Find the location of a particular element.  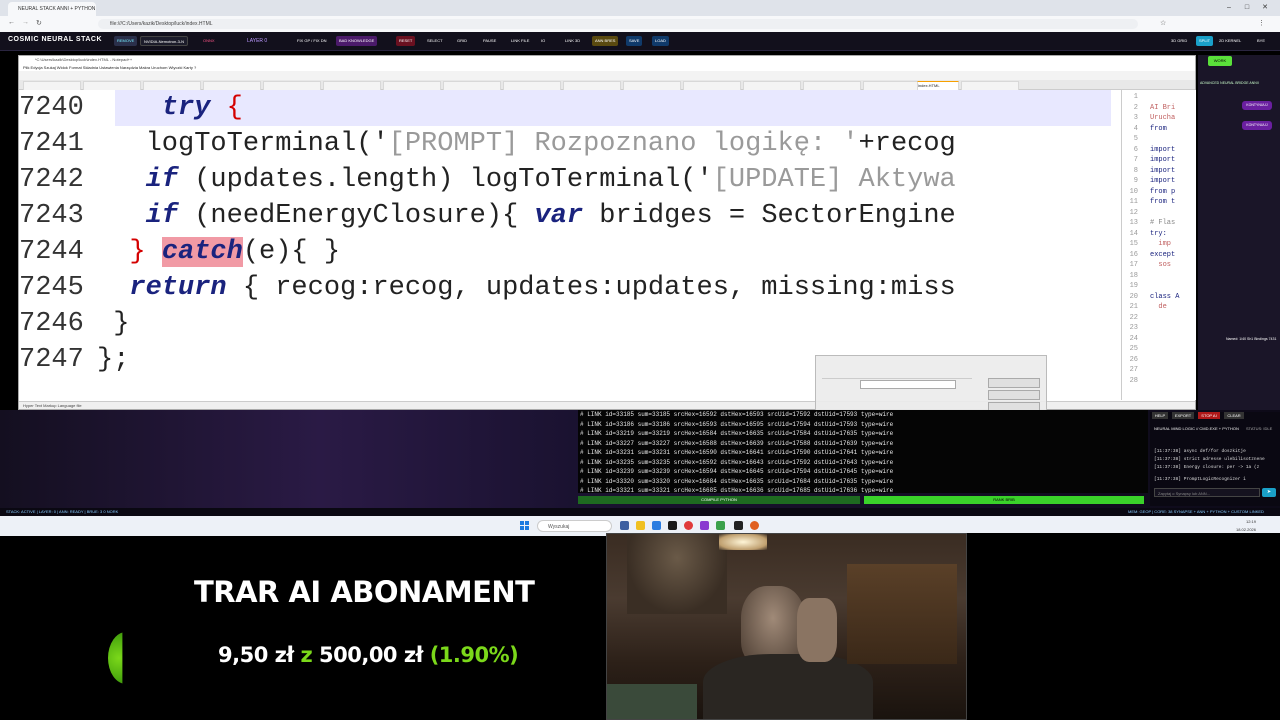

find-input is located at coordinates (908, 384).